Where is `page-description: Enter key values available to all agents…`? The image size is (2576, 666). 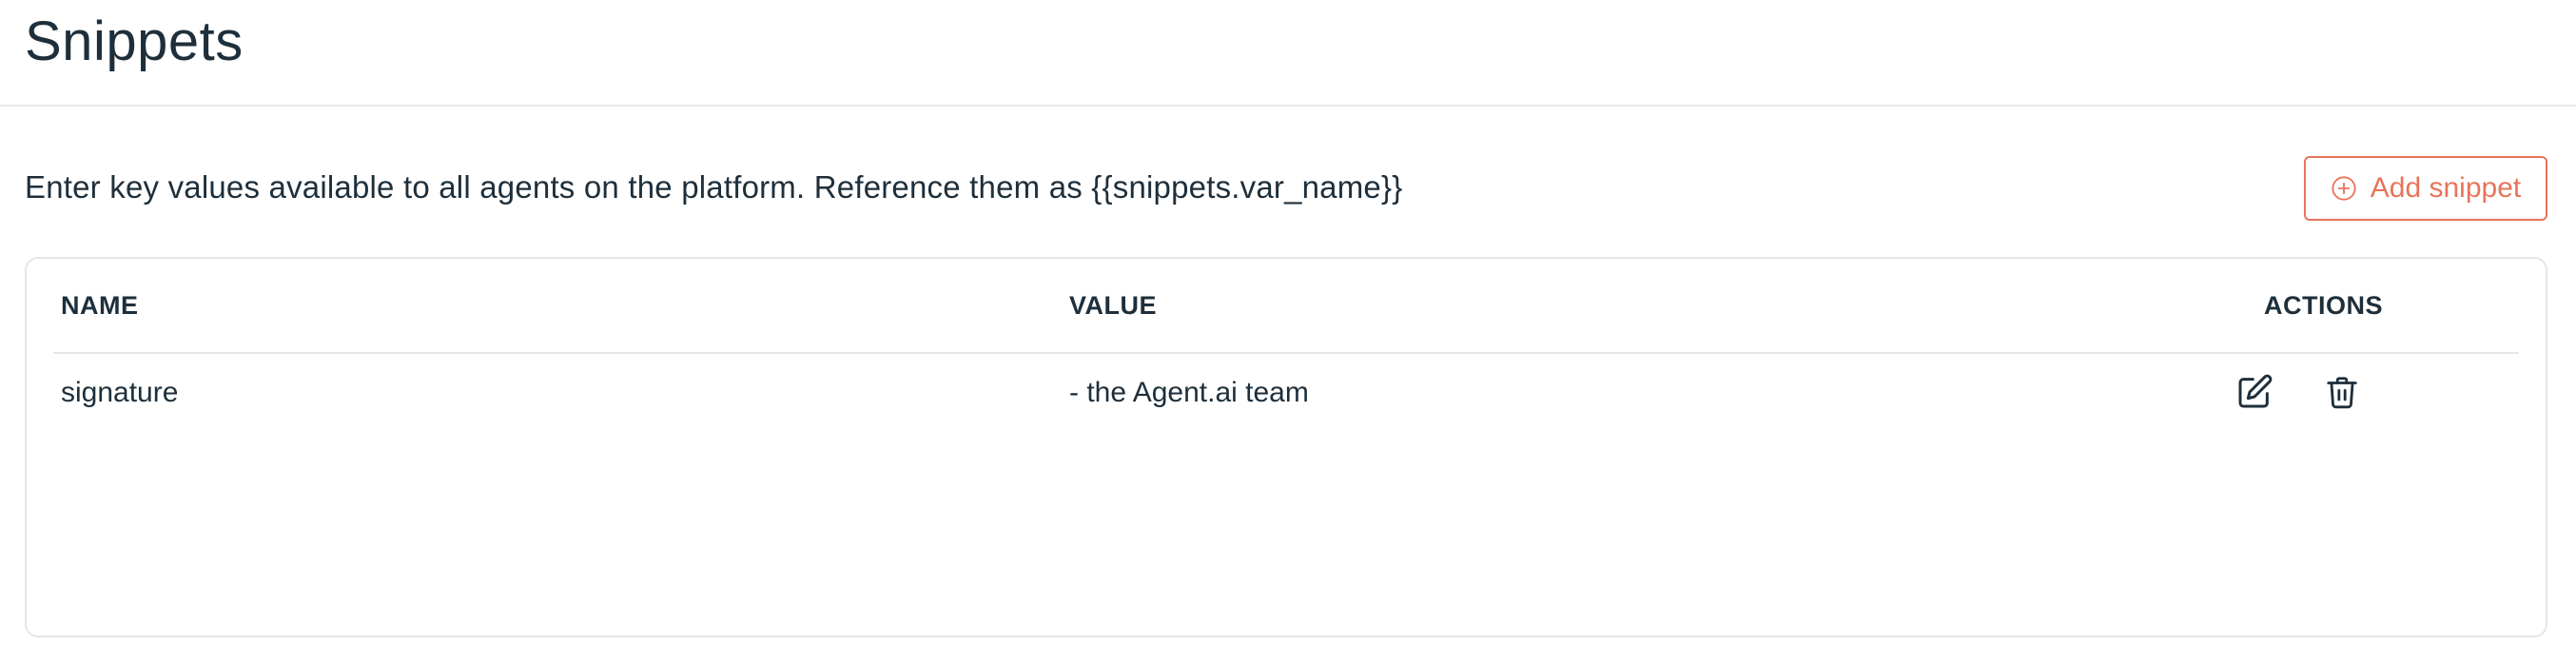 page-description: Enter key values available to all agents… is located at coordinates (714, 187).